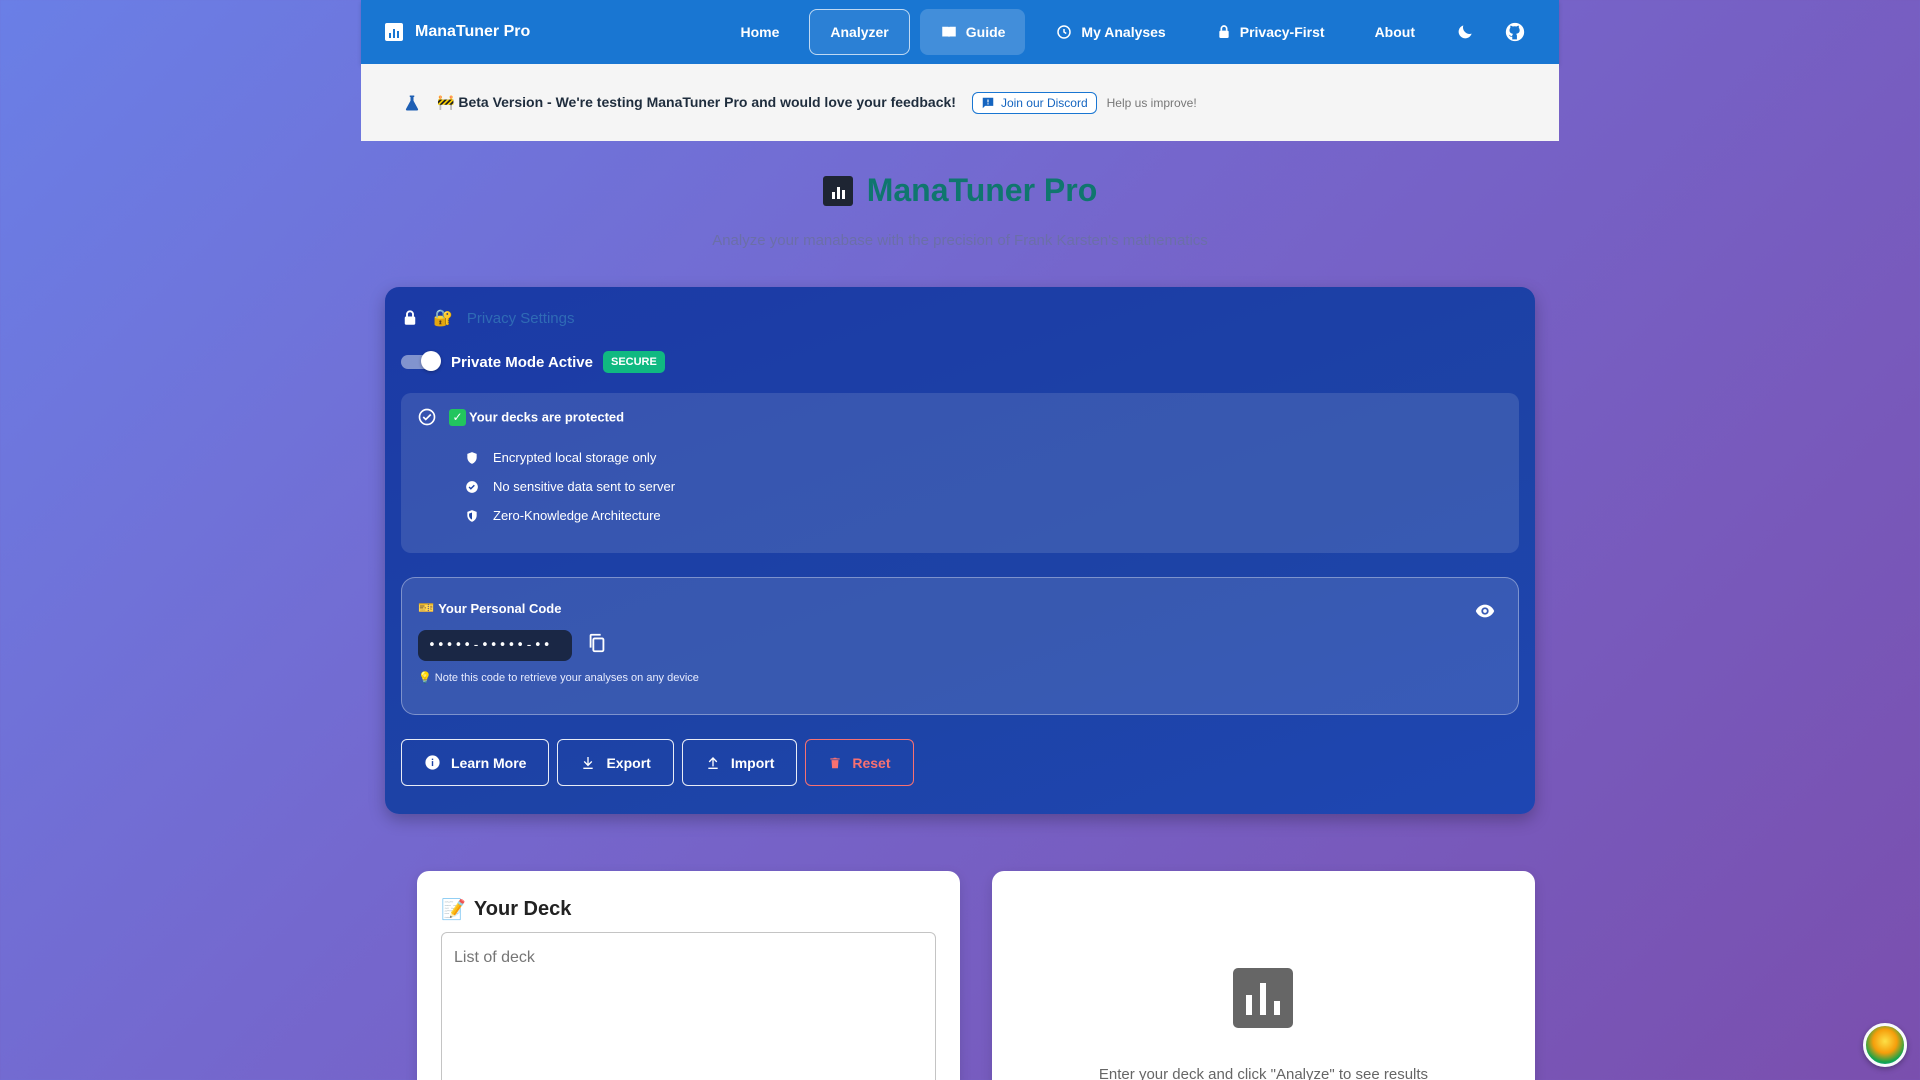 This screenshot has height=1080, width=1920. What do you see at coordinates (1282, 32) in the screenshot?
I see `nav-privacy-first-label: Privacy-First` at bounding box center [1282, 32].